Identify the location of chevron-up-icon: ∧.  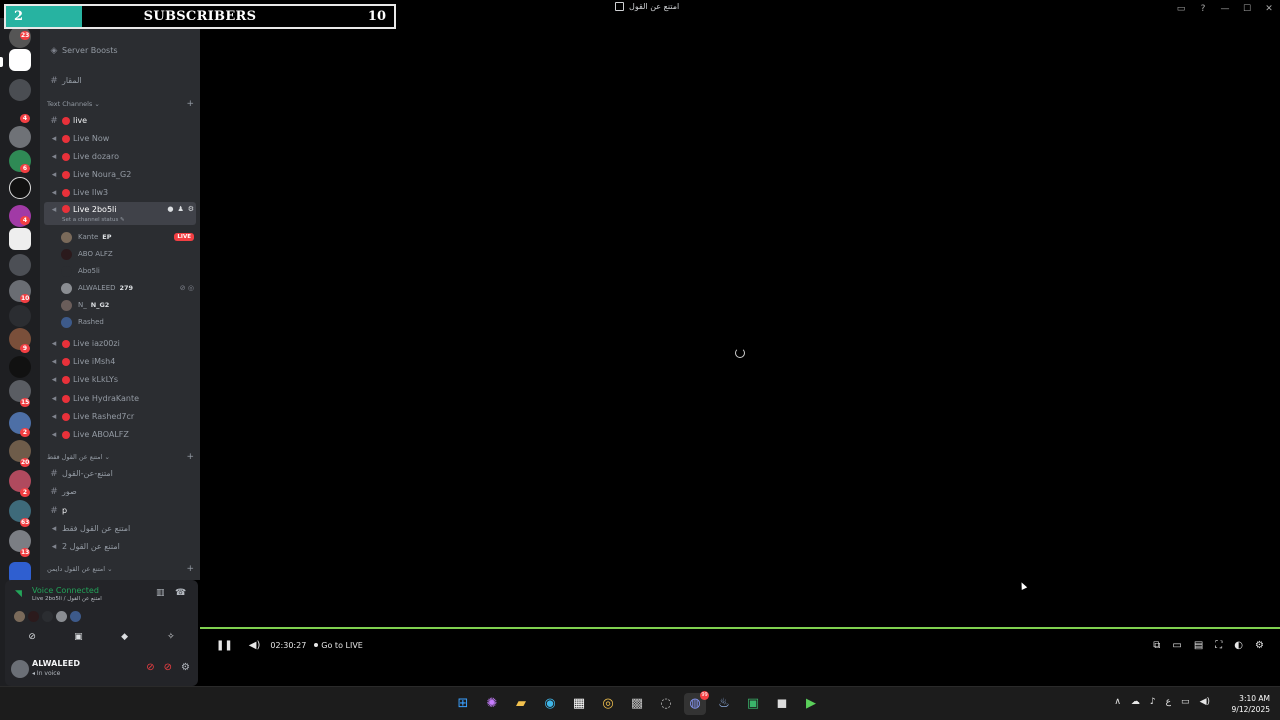
(1117, 702).